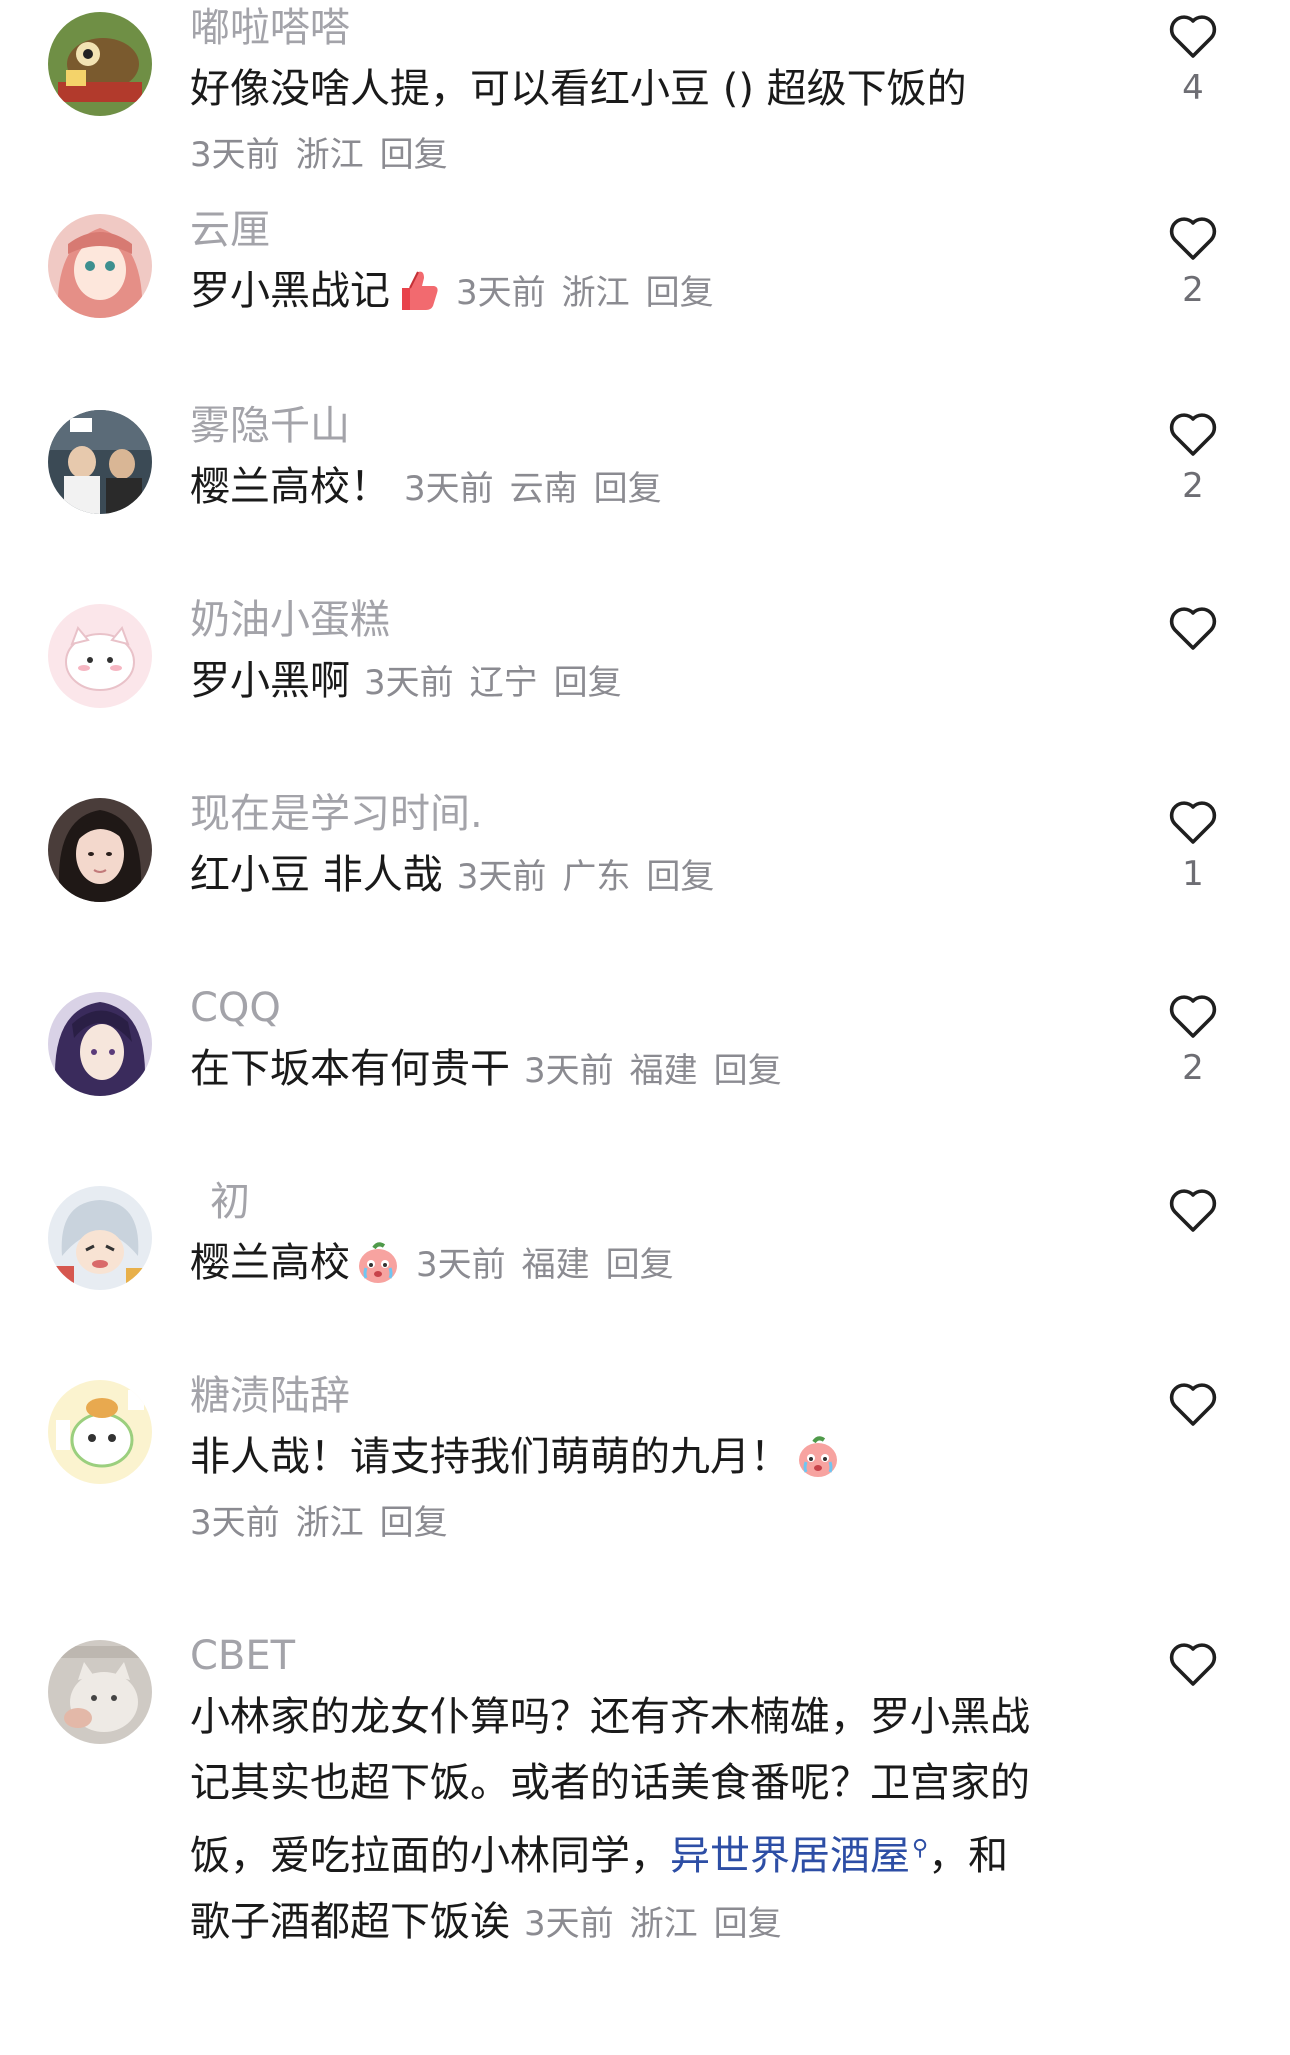  I want to click on comment-location: 广东, so click(596, 877).